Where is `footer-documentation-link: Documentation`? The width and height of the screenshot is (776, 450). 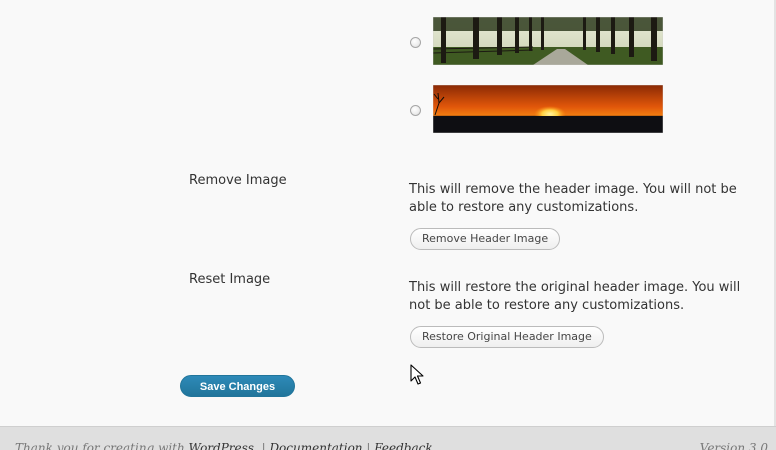
footer-documentation-link: Documentation is located at coordinates (315, 445).